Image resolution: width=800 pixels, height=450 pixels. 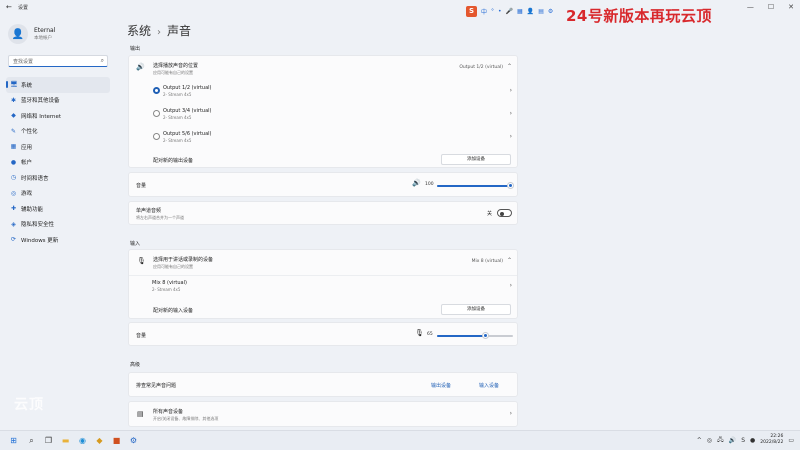 I want to click on sogou-logo-icon: S, so click(x=471, y=11).